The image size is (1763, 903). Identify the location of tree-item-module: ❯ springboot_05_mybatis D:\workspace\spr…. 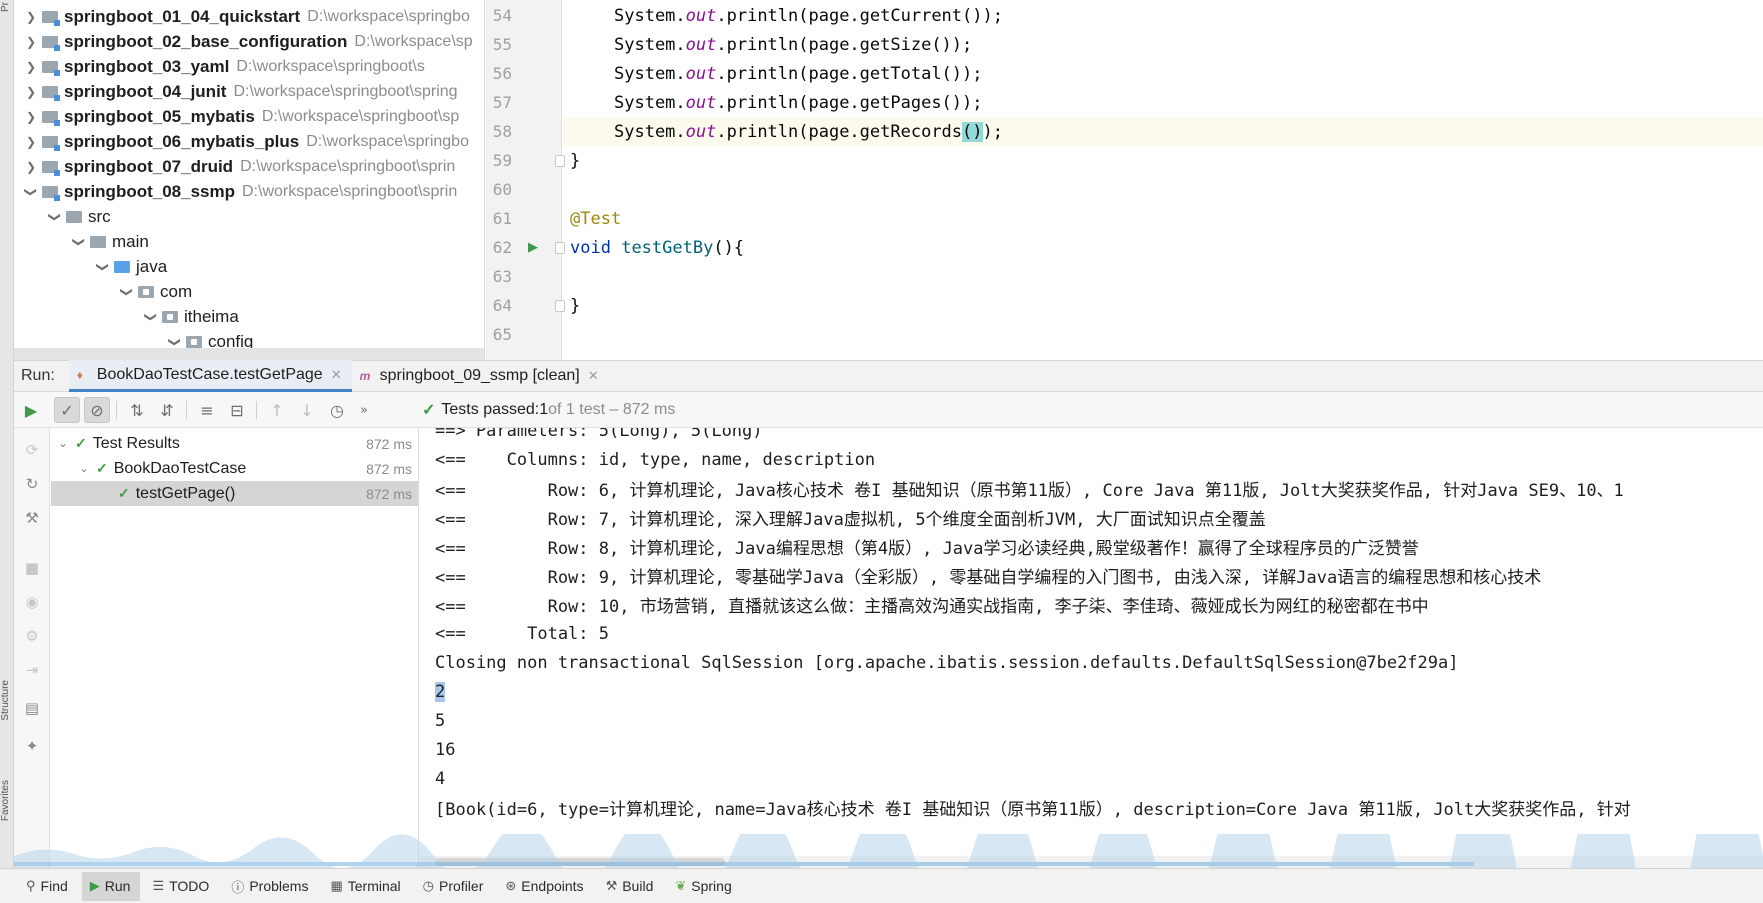
(254, 117).